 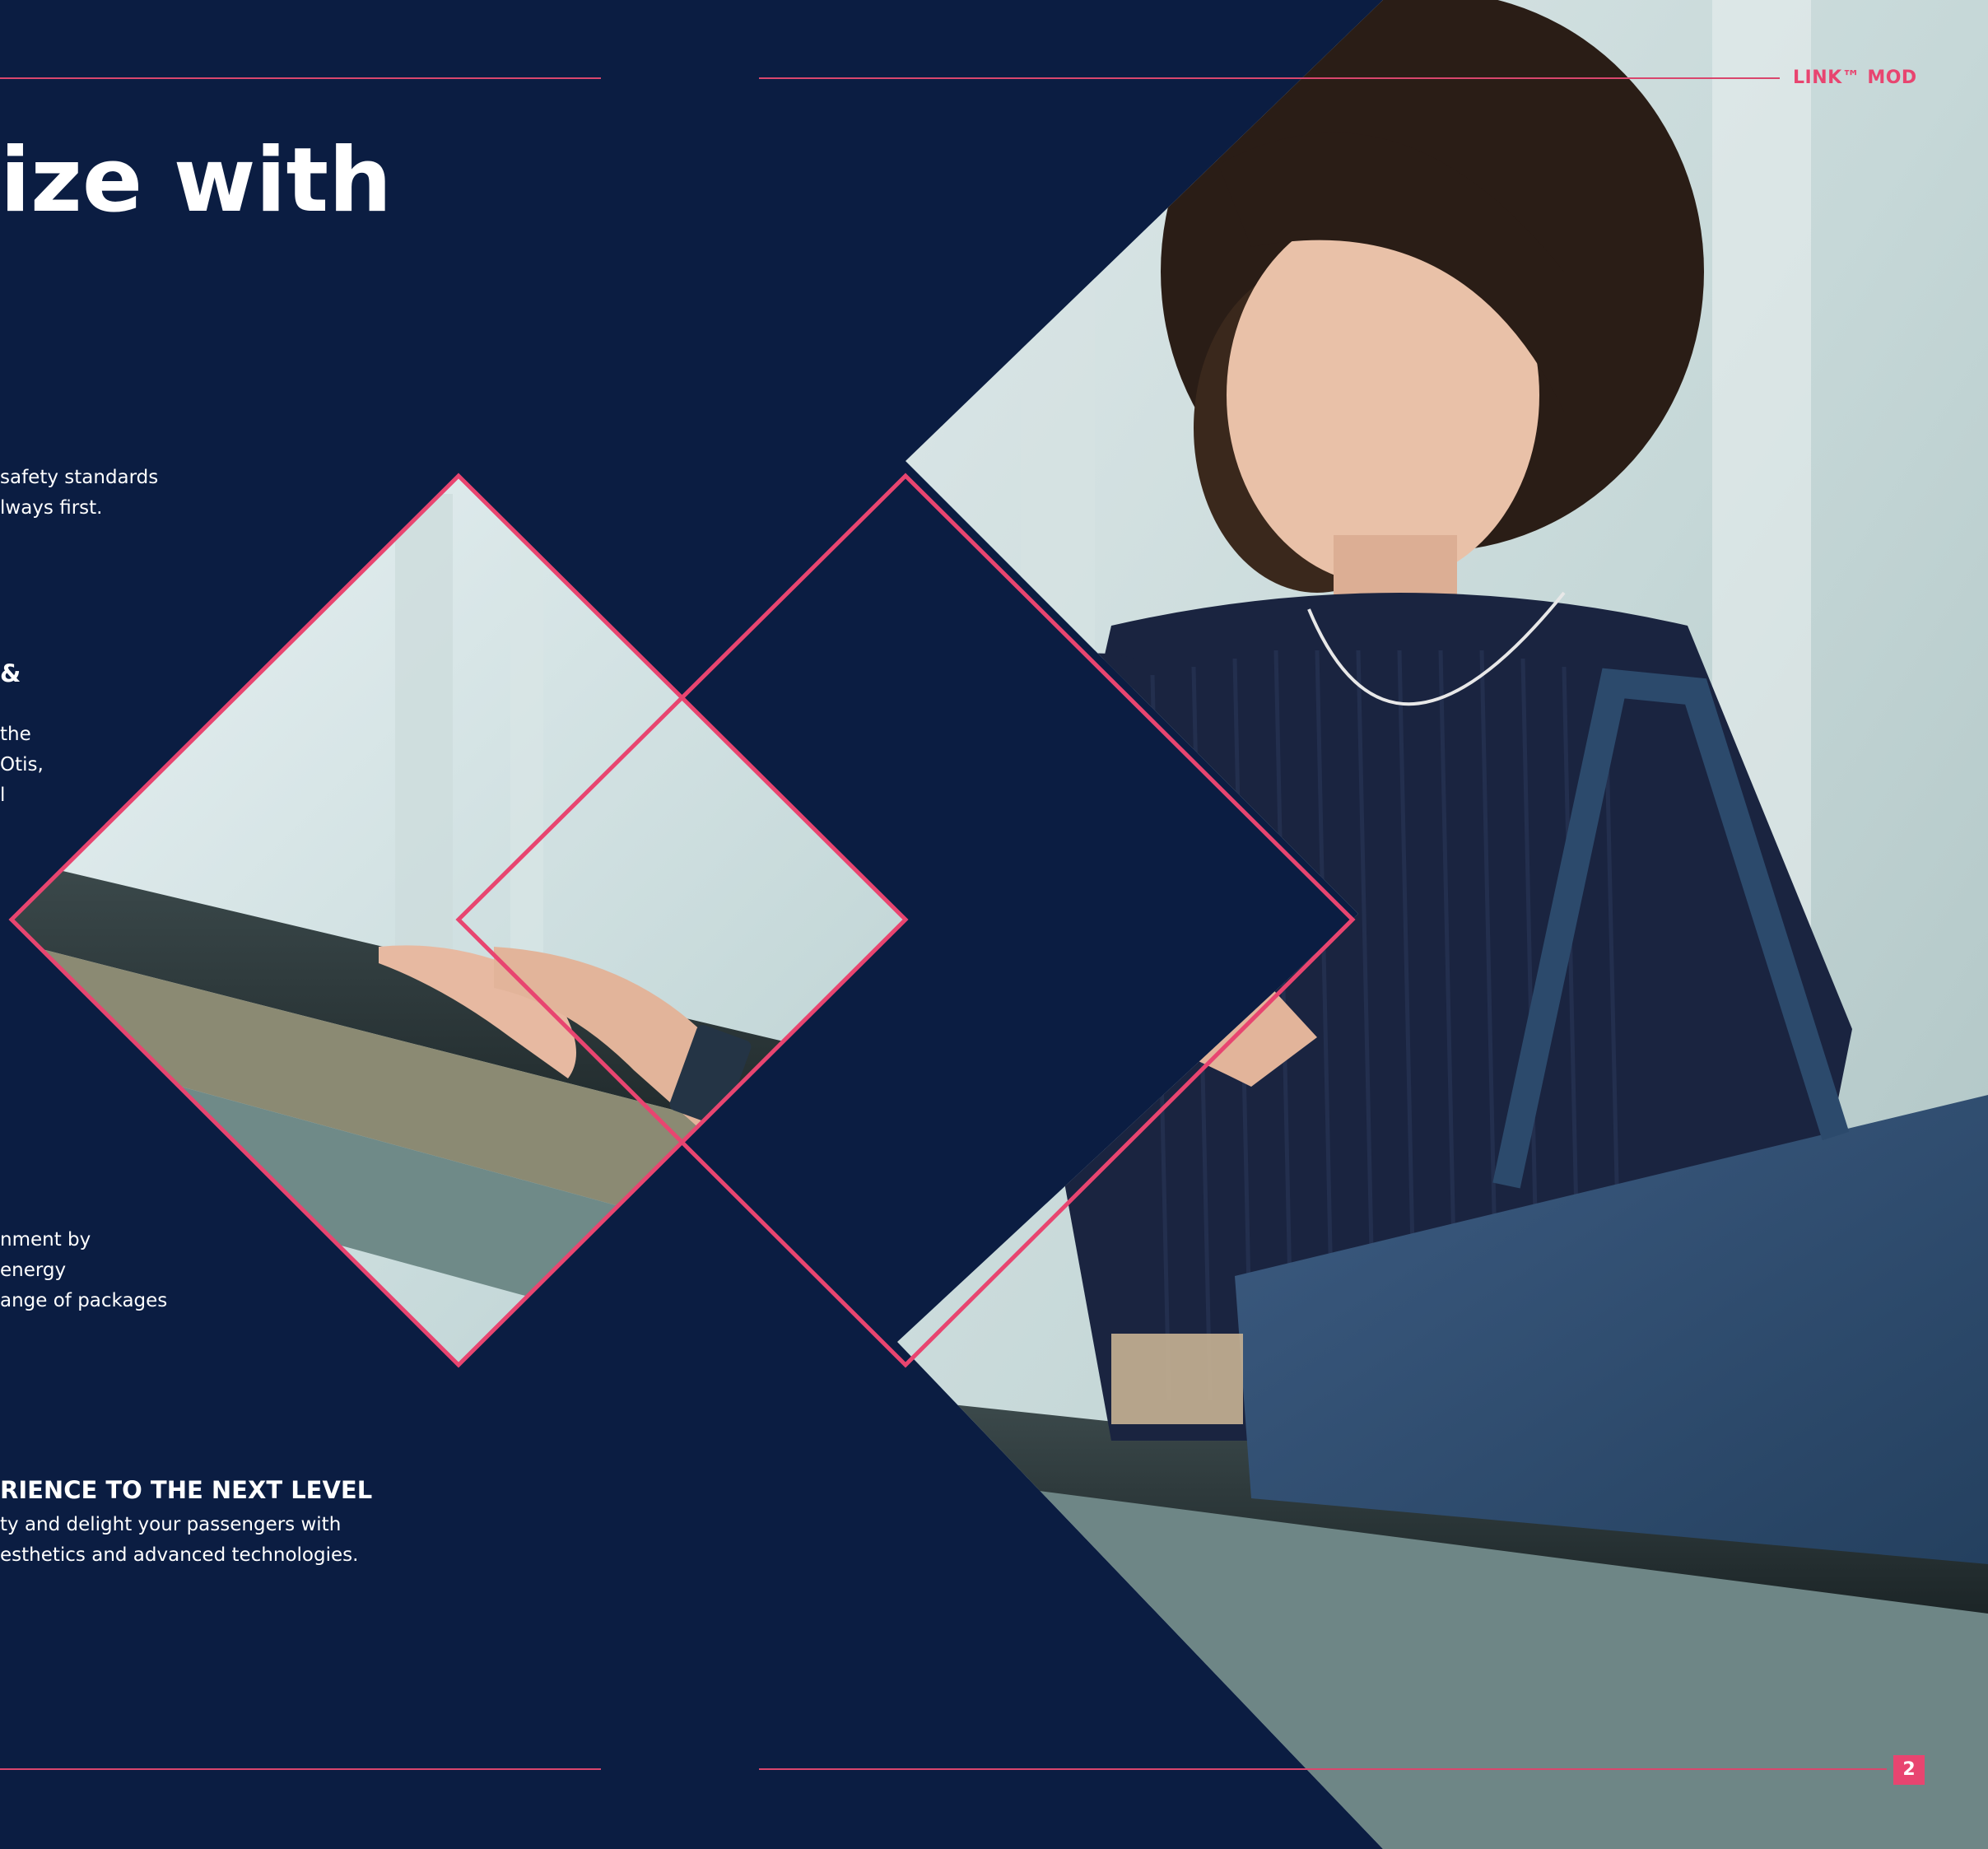 What do you see at coordinates (22, 764) in the screenshot?
I see `connect-text-line-2: Otis,` at bounding box center [22, 764].